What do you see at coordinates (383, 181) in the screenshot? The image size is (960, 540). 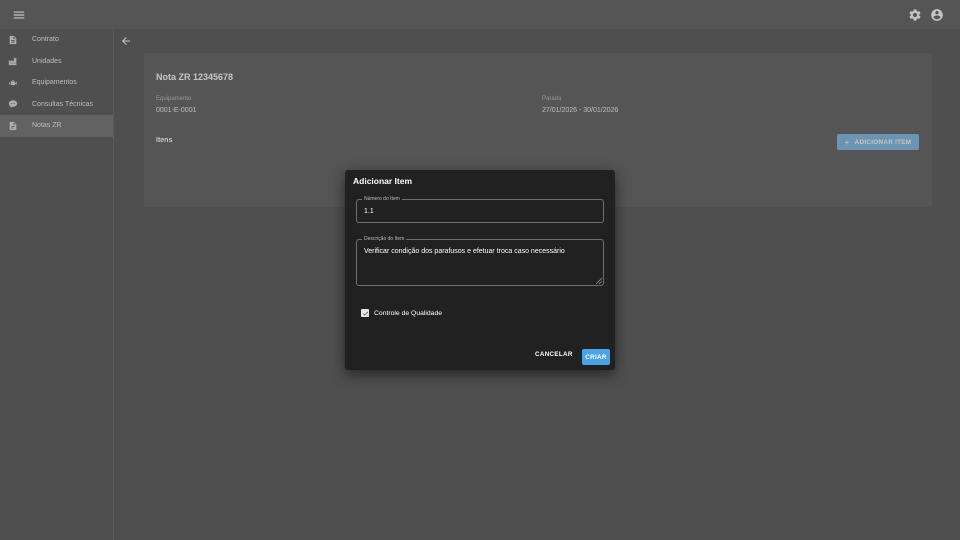 I see `dialog-title: Adicionar Item` at bounding box center [383, 181].